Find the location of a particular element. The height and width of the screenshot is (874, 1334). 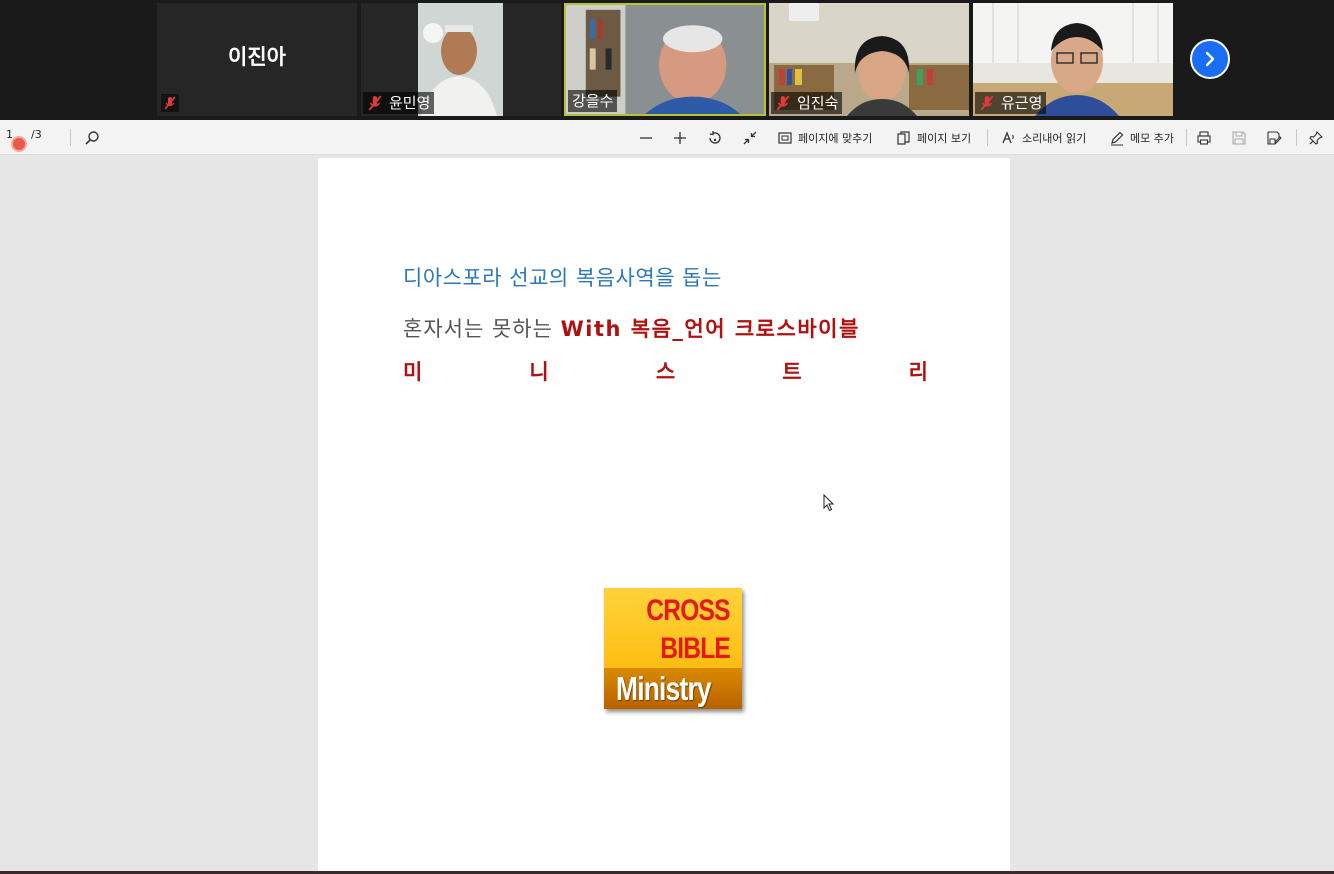

collapse-arrows-icon is located at coordinates (750, 137).